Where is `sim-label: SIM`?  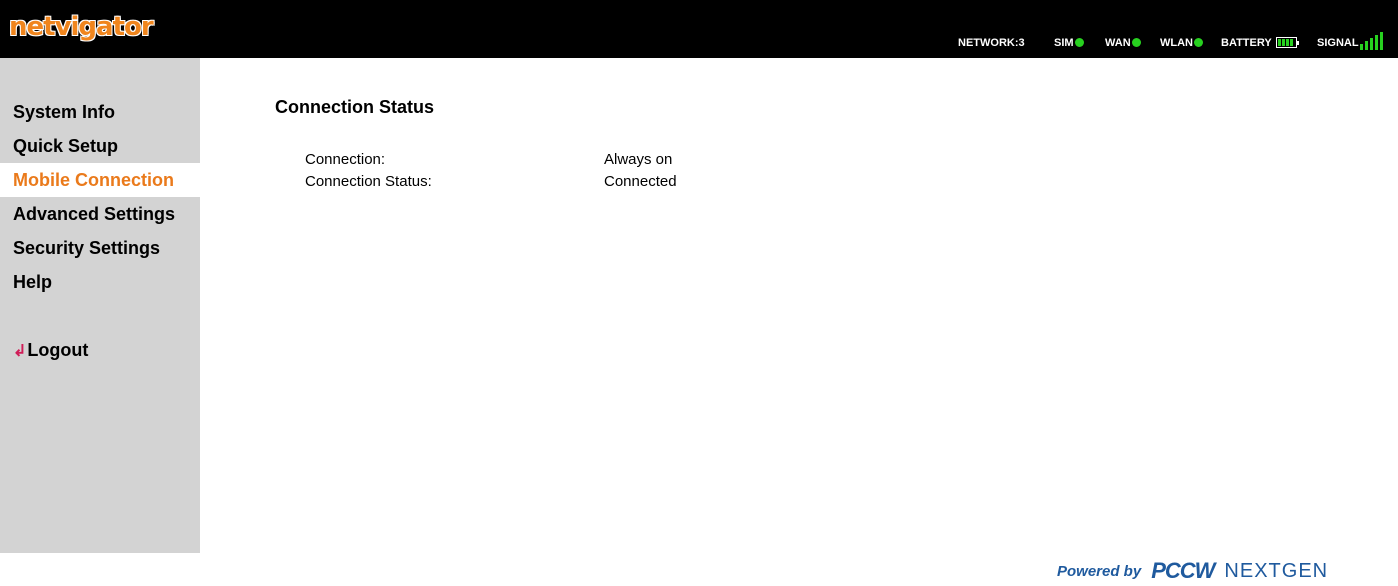 sim-label: SIM is located at coordinates (1064, 43).